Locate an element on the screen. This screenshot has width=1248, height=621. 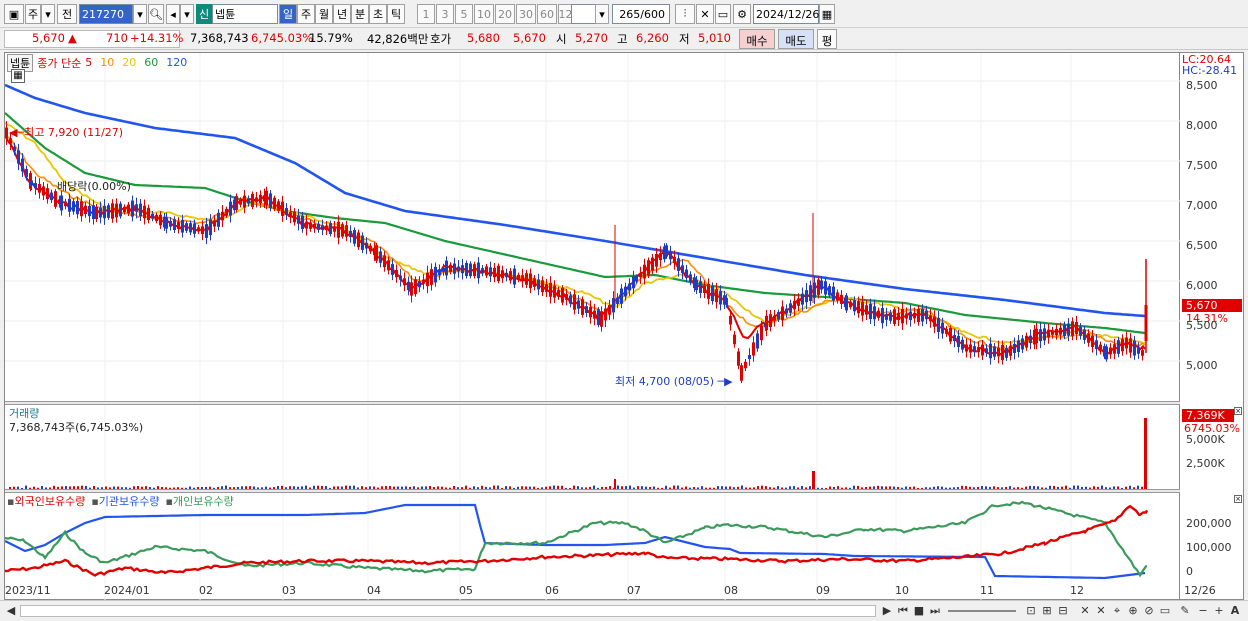
tab-3: 년 is located at coordinates (342, 14).